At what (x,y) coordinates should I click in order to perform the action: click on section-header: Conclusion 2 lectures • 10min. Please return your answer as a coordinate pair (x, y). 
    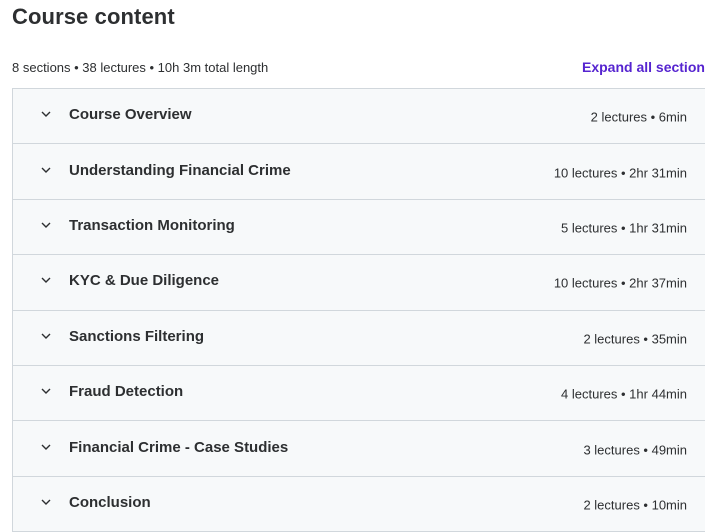
    Looking at the image, I should click on (359, 504).